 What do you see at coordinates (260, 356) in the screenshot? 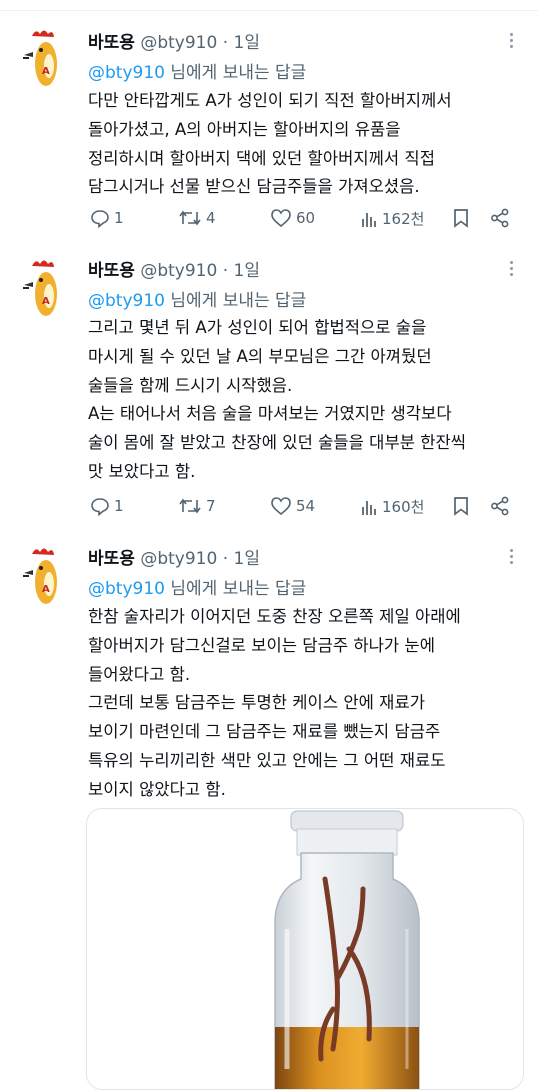
I see `tweet-text-line: 마시게 될 수 있던 날 A의 부모님은 그간 아껴뒀던` at bounding box center [260, 356].